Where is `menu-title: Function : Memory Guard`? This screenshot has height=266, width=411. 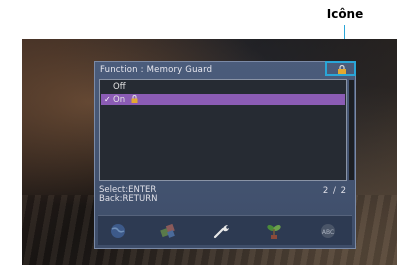
menu-title: Function : Memory Guard is located at coordinates (156, 70).